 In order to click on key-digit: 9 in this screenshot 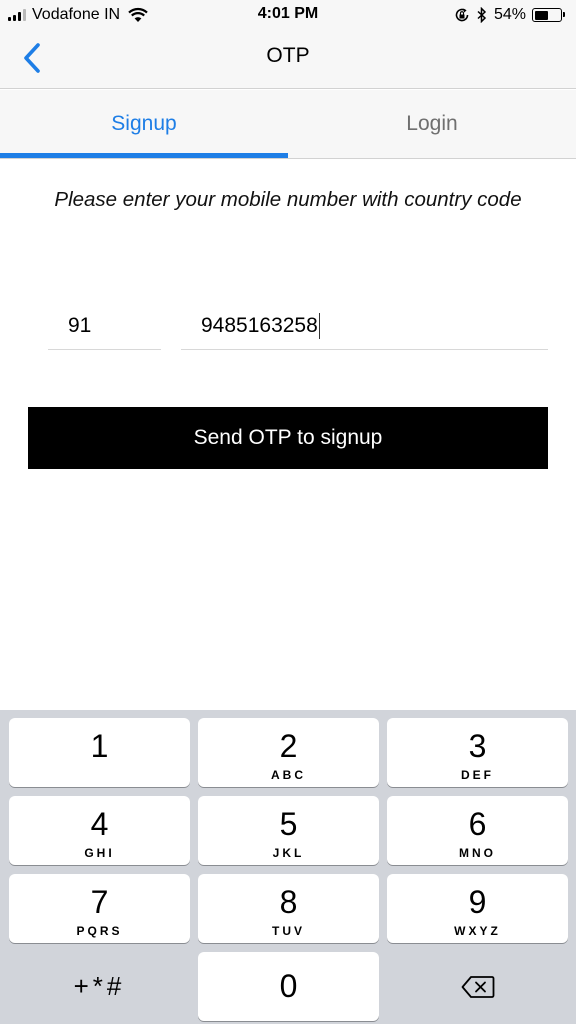, I will do `click(477, 902)`.